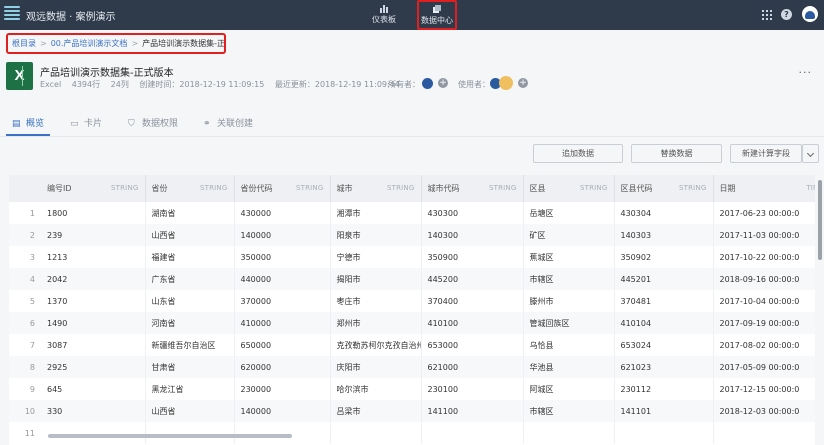 The width and height of the screenshot is (824, 445). Describe the element at coordinates (24, 43) in the screenshot. I see `breadcrumb-root: 根目录` at that location.